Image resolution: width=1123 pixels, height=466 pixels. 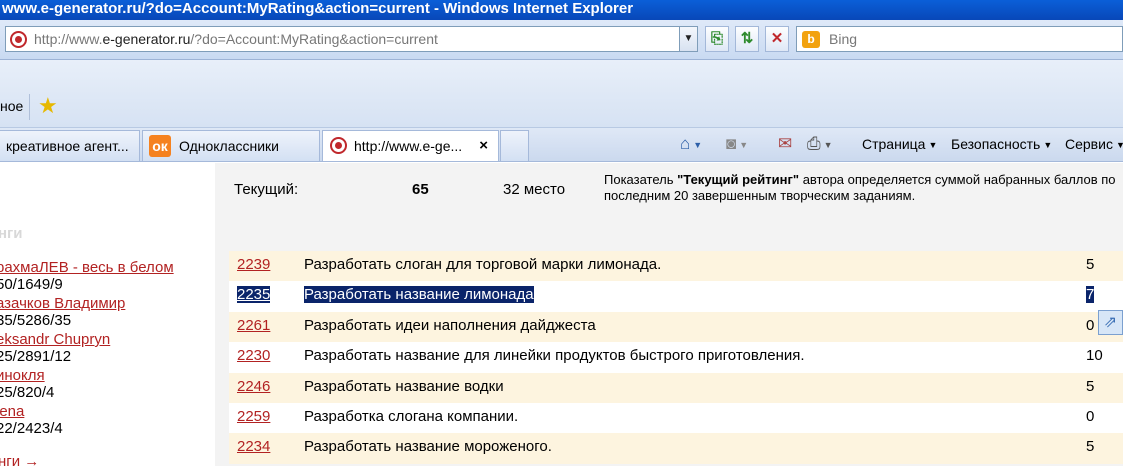 I want to click on task-row: 2235 Разработать название лимонада 7, so click(x=676, y=296).